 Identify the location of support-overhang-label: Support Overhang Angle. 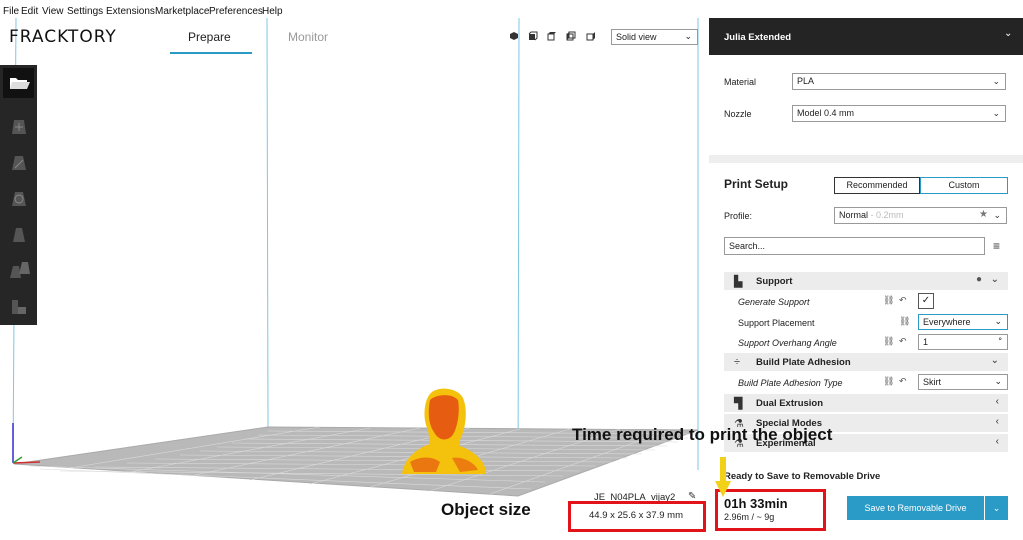
(787, 343).